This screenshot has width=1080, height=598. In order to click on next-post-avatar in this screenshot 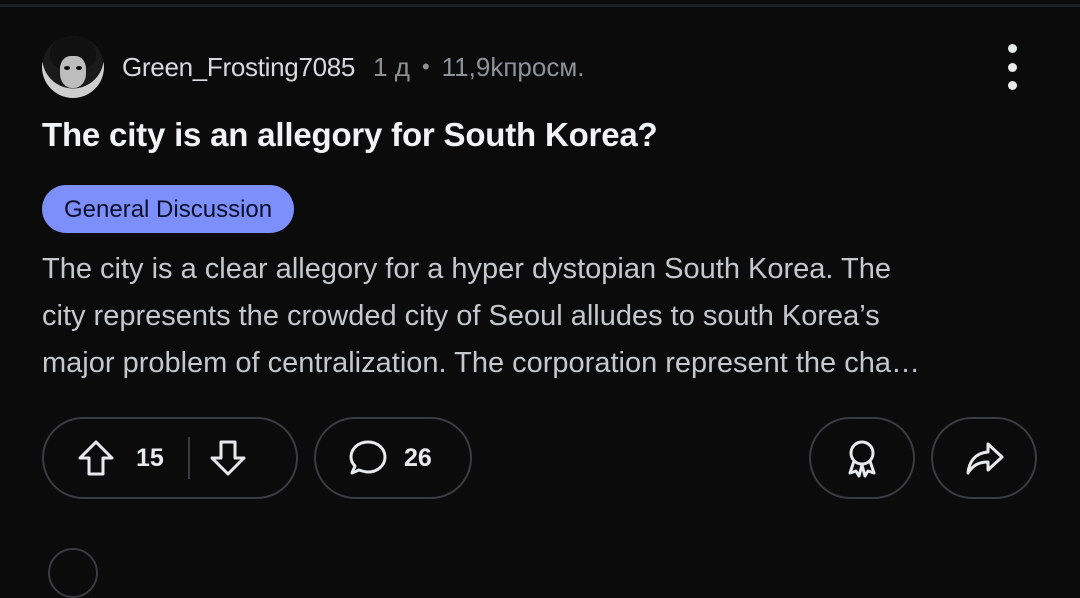, I will do `click(73, 573)`.